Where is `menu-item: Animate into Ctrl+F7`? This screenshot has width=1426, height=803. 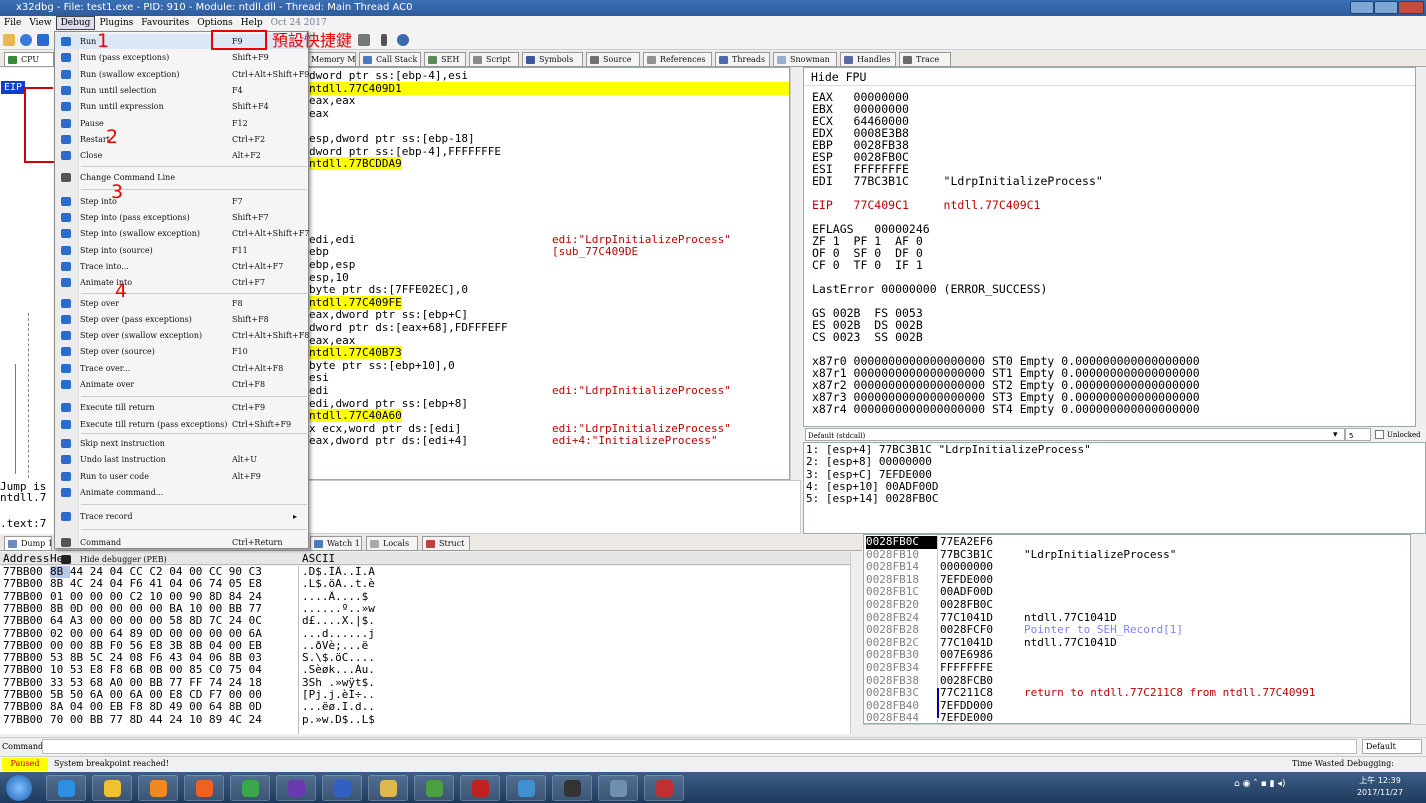 menu-item: Animate into Ctrl+F7 is located at coordinates (181, 282).